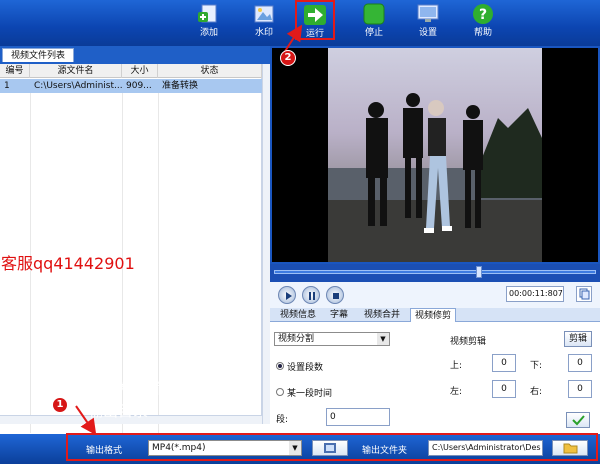 Image resolution: width=600 pixels, height=464 pixels. Describe the element at coordinates (535, 294) in the screenshot. I see `time-display: 00:00:11:807` at that location.